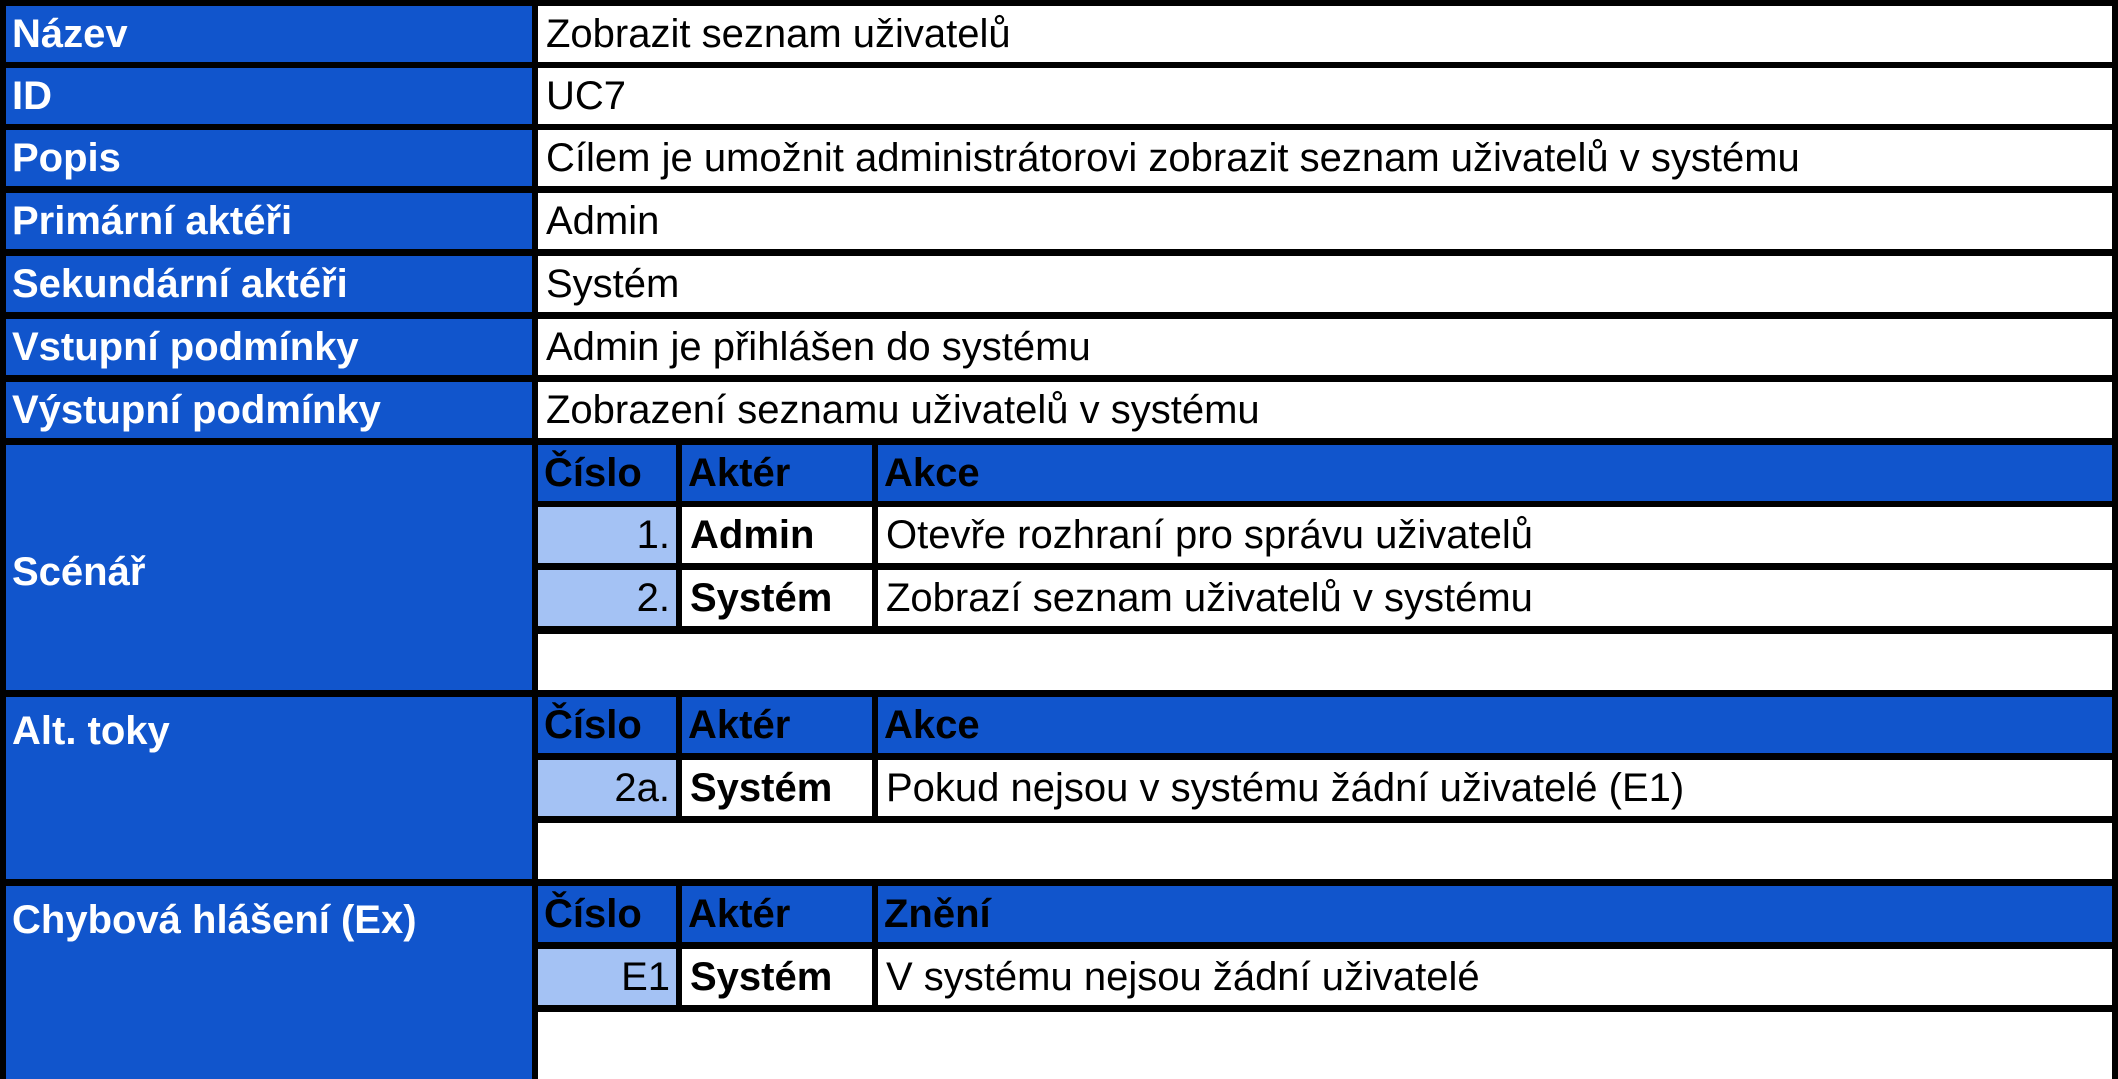 The height and width of the screenshot is (1079, 2118). Describe the element at coordinates (269, 410) in the screenshot. I see `label-postconditions: Výstupní podmínky` at that location.